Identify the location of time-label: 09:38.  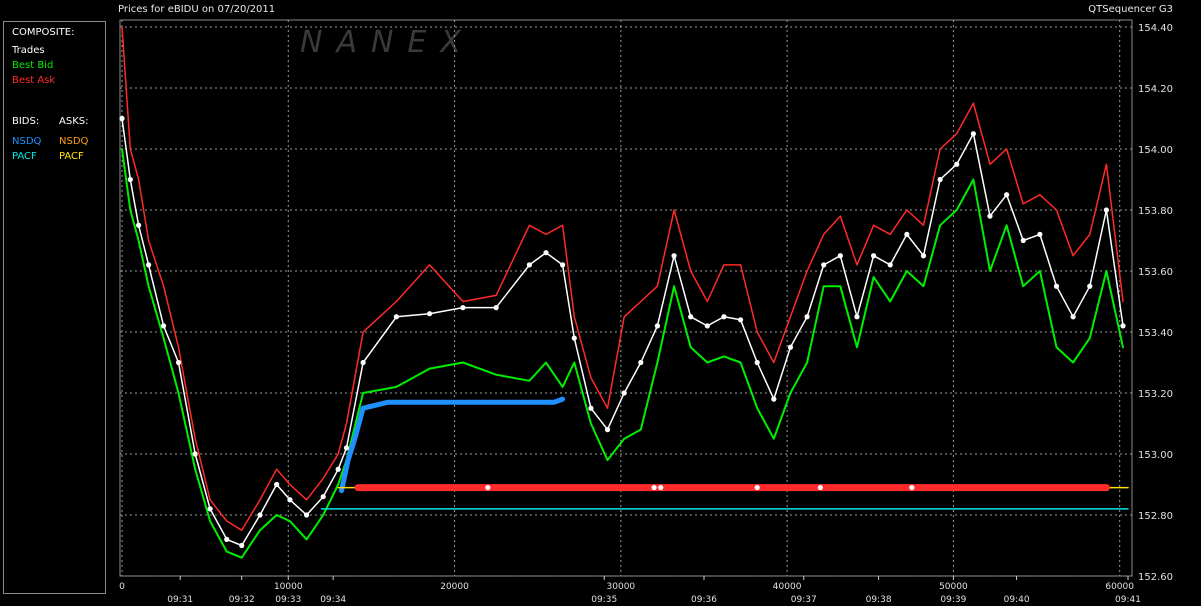
(879, 600).